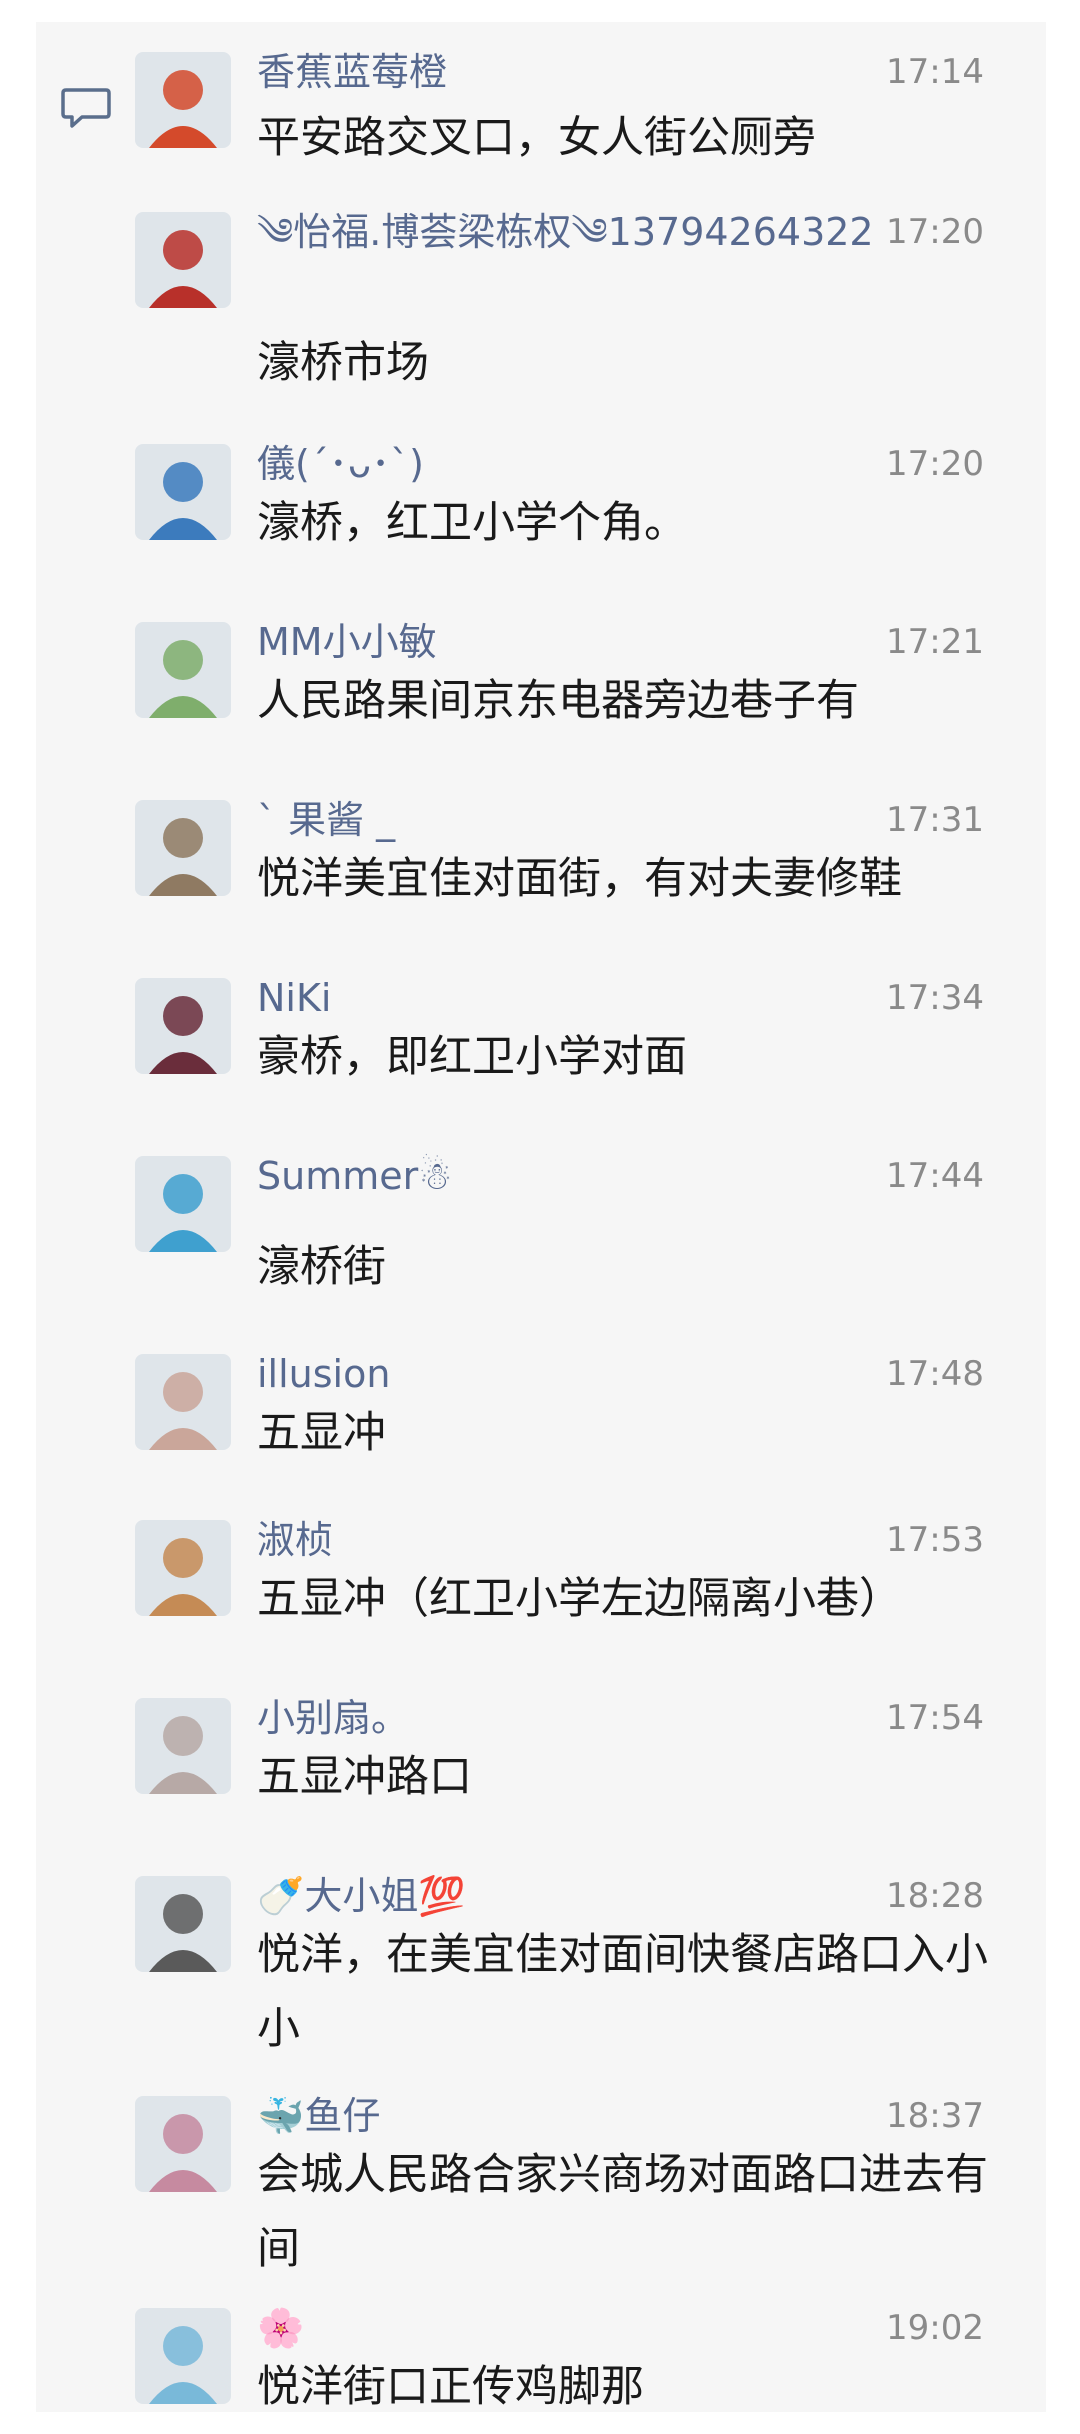  What do you see at coordinates (280, 2328) in the screenshot?
I see `sender-name: 🌸` at bounding box center [280, 2328].